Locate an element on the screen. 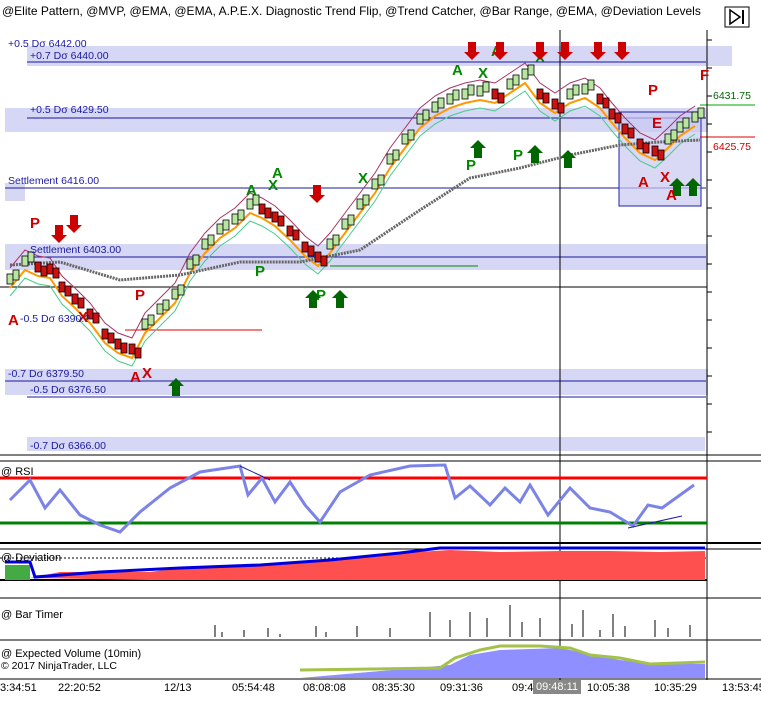 The width and height of the screenshot is (761, 704). level-label-m05-6390: -0.5 Dσ 6390.? is located at coordinates (55, 319).